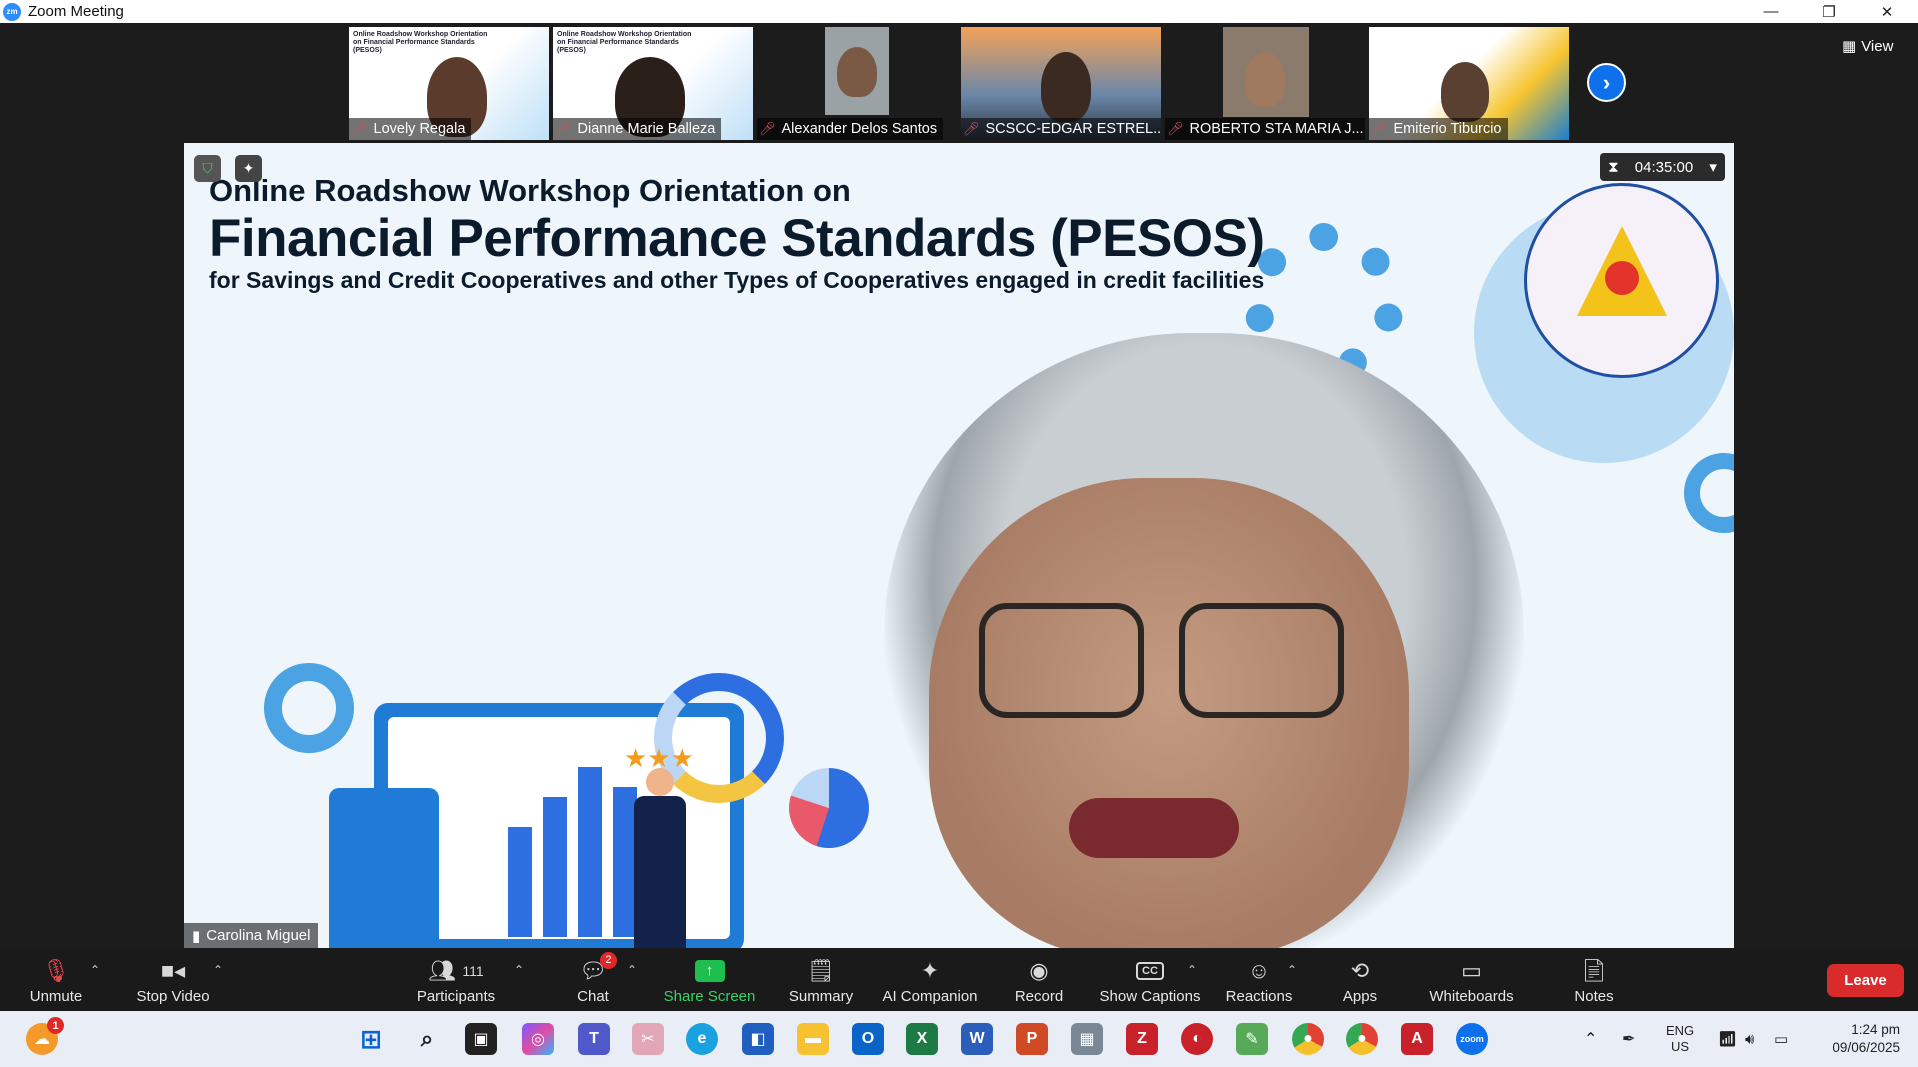  What do you see at coordinates (1621, 280) in the screenshot?
I see `cda-seal` at bounding box center [1621, 280].